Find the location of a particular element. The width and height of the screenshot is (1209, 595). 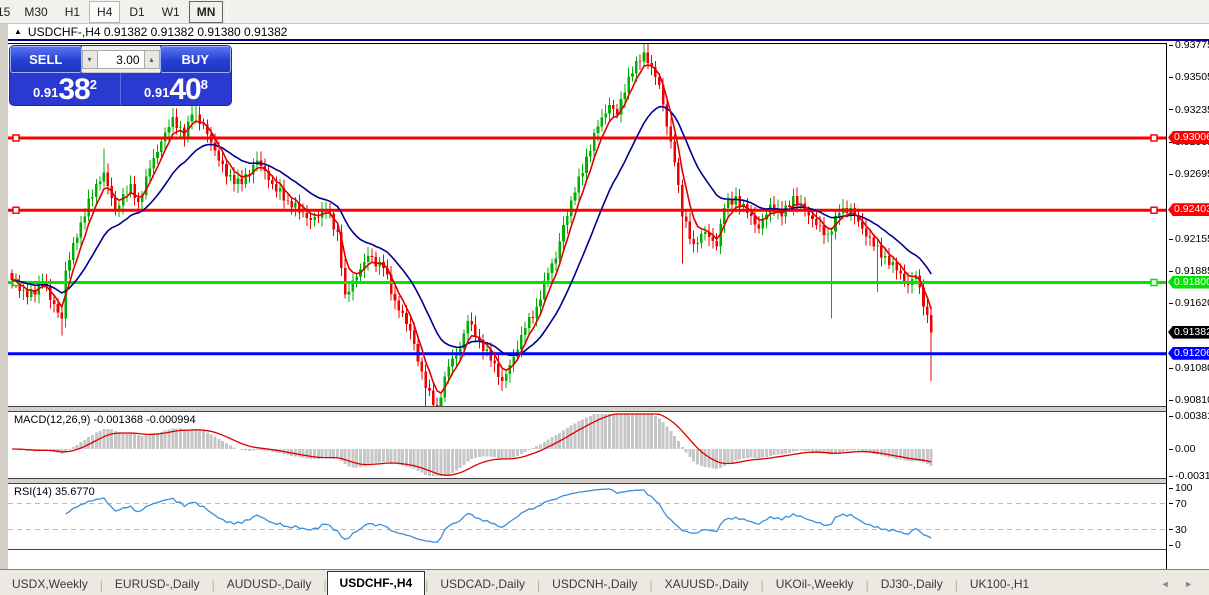

macd-axis-tick: 0.00 is located at coordinates (1182, 449).